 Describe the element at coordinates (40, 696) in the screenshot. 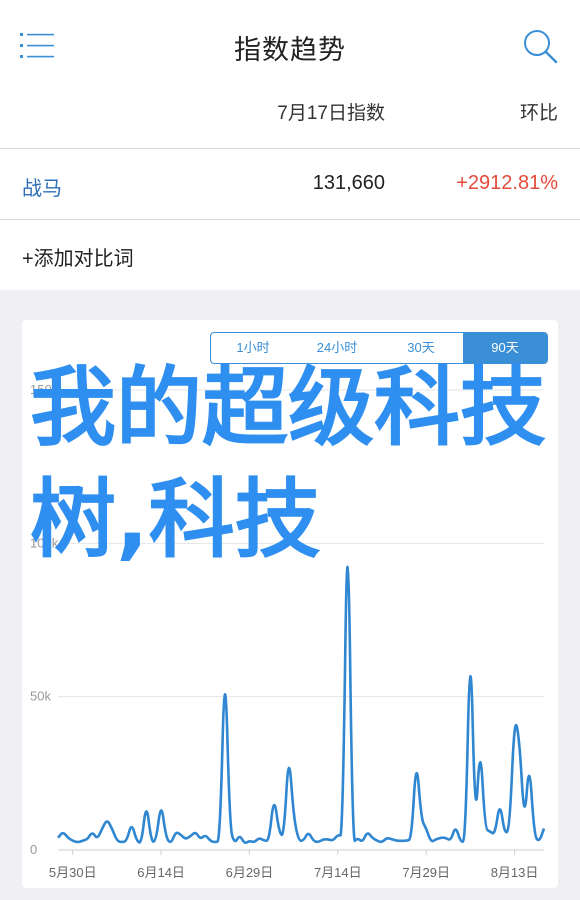

I see `y-tick-label: 50k` at that location.